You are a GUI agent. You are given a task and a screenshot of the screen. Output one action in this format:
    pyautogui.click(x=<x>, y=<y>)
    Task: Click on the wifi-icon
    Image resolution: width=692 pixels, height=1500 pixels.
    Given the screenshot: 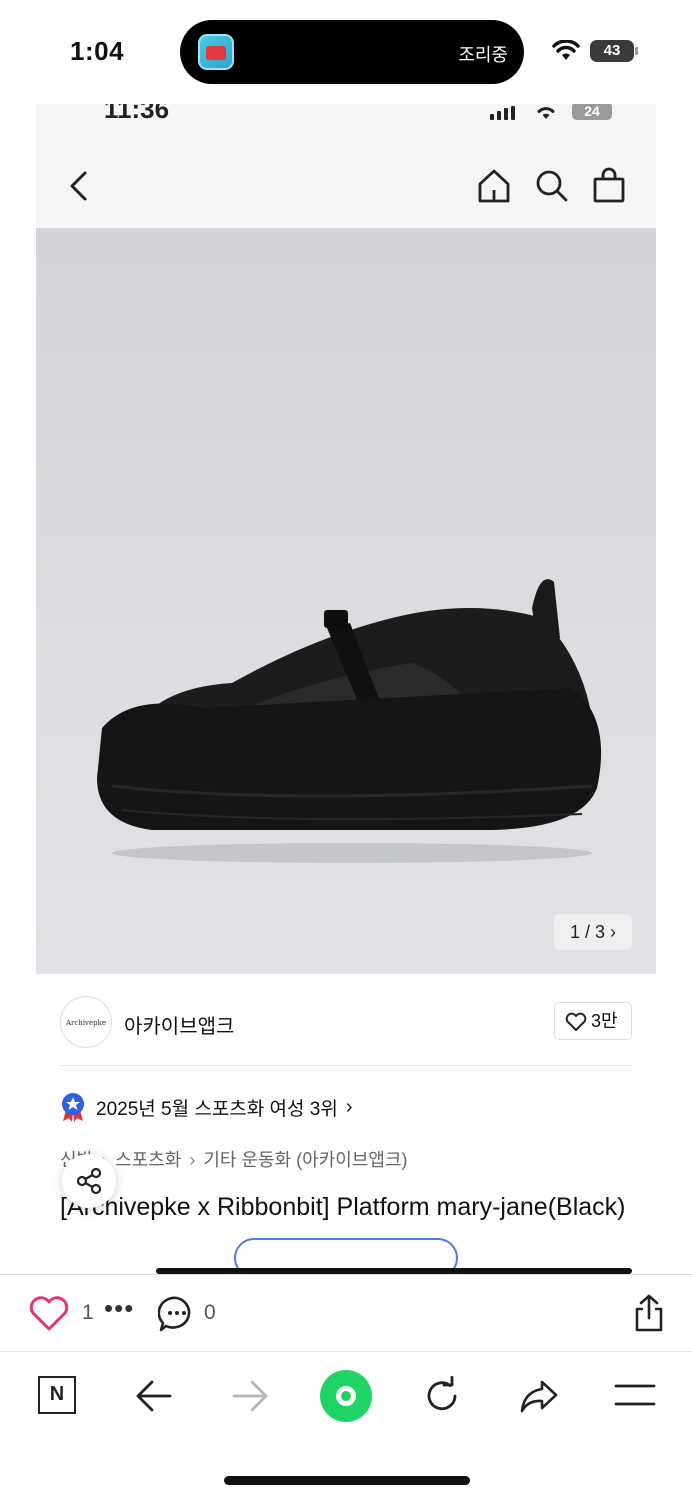 What is the action you would take?
    pyautogui.click(x=566, y=50)
    